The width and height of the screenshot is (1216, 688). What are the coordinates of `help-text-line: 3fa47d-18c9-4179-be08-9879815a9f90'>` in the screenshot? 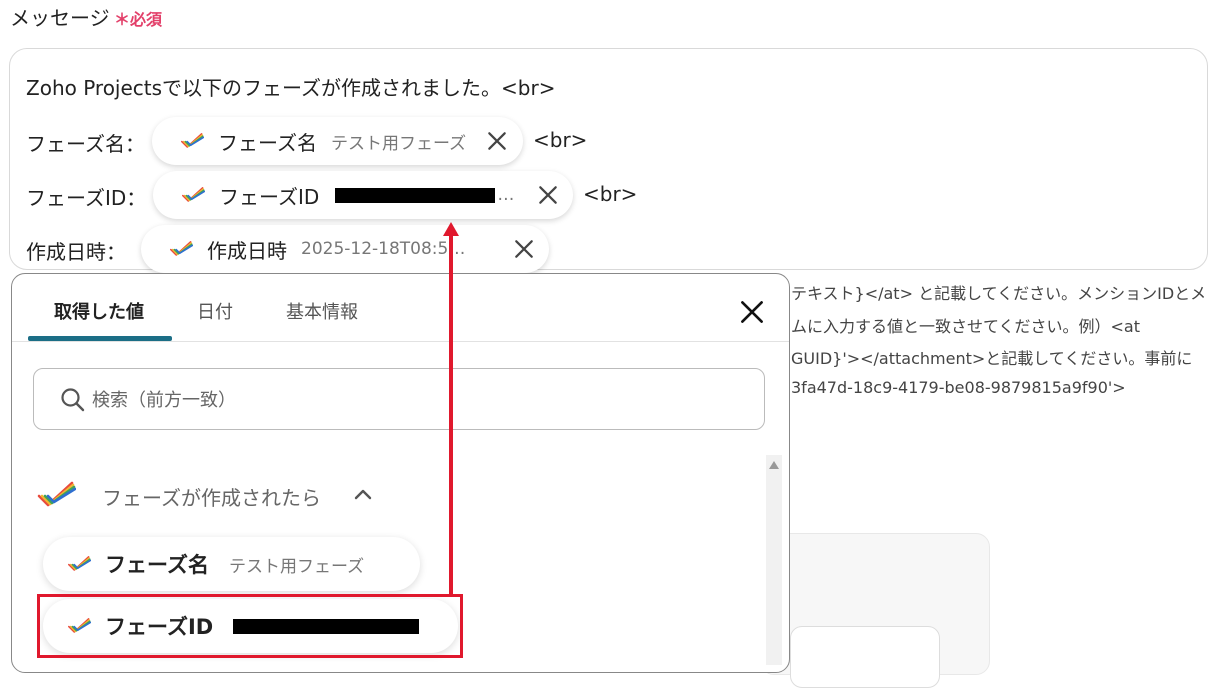 It's located at (958, 387).